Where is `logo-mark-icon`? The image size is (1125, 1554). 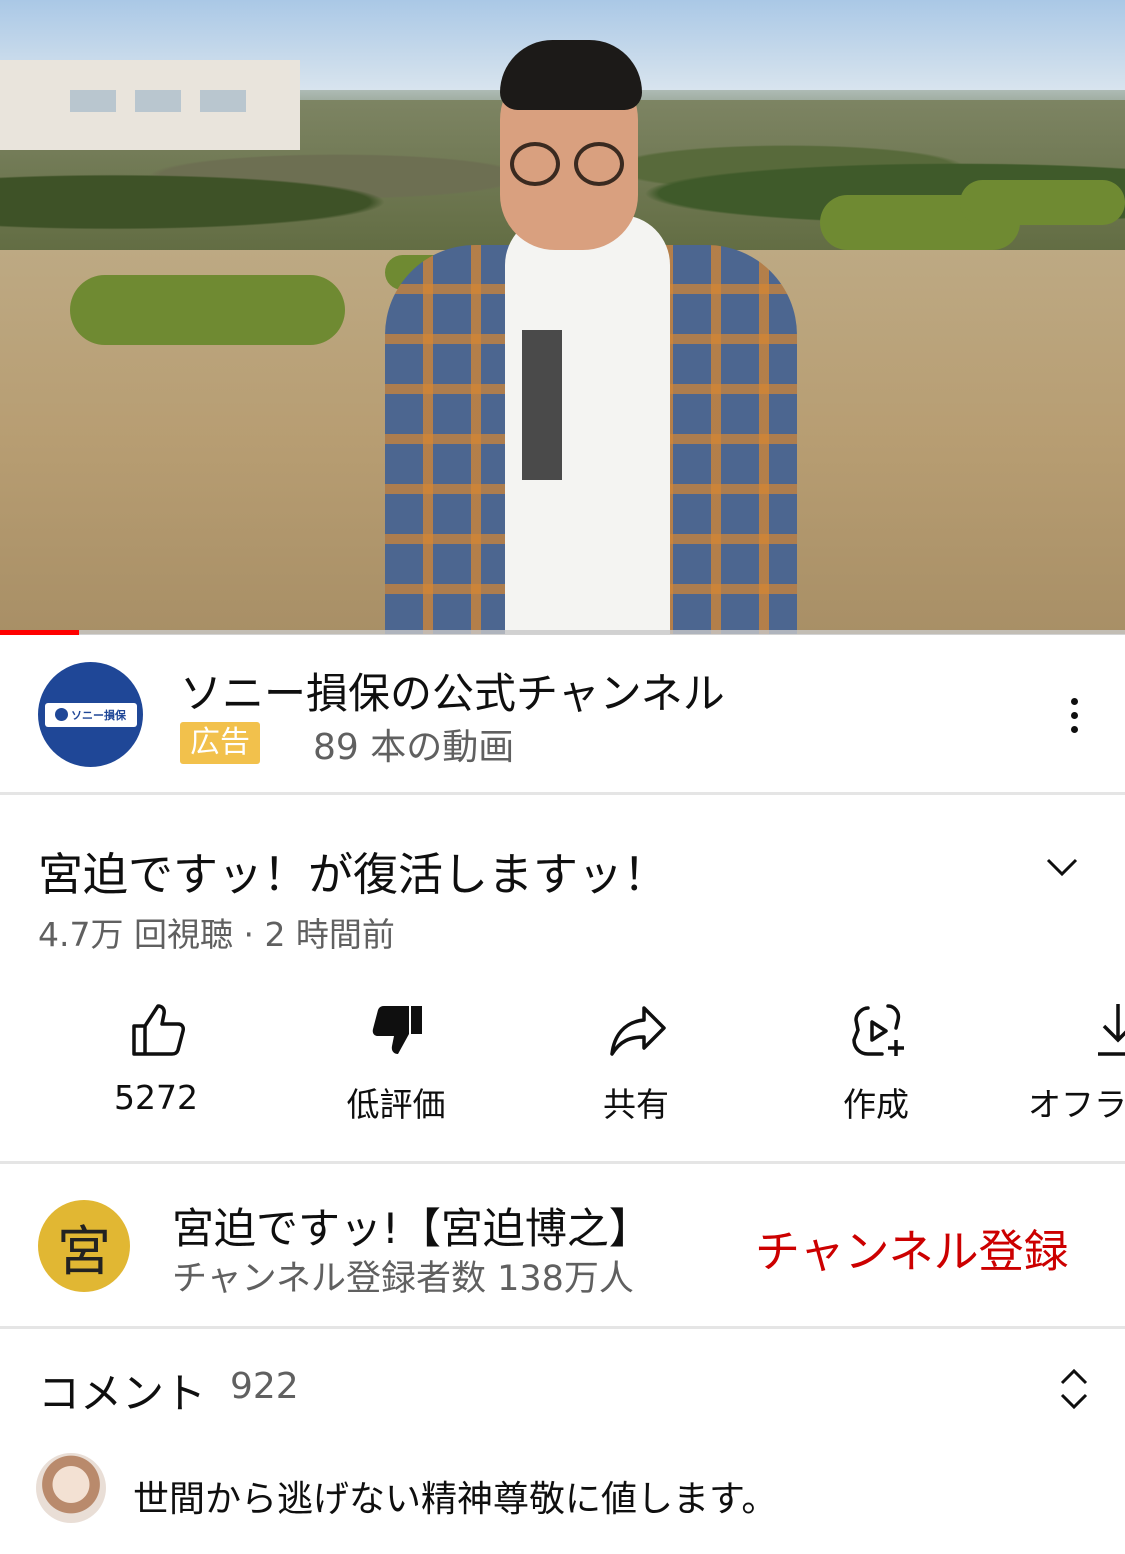 logo-mark-icon is located at coordinates (61, 714).